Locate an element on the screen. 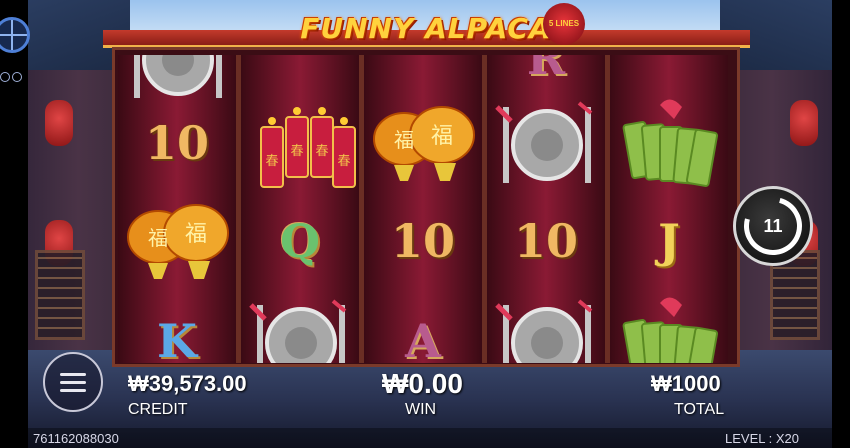 This screenshot has height=448, width=850. firecrackers-symbol: 春春春春 is located at coordinates (300, 143).